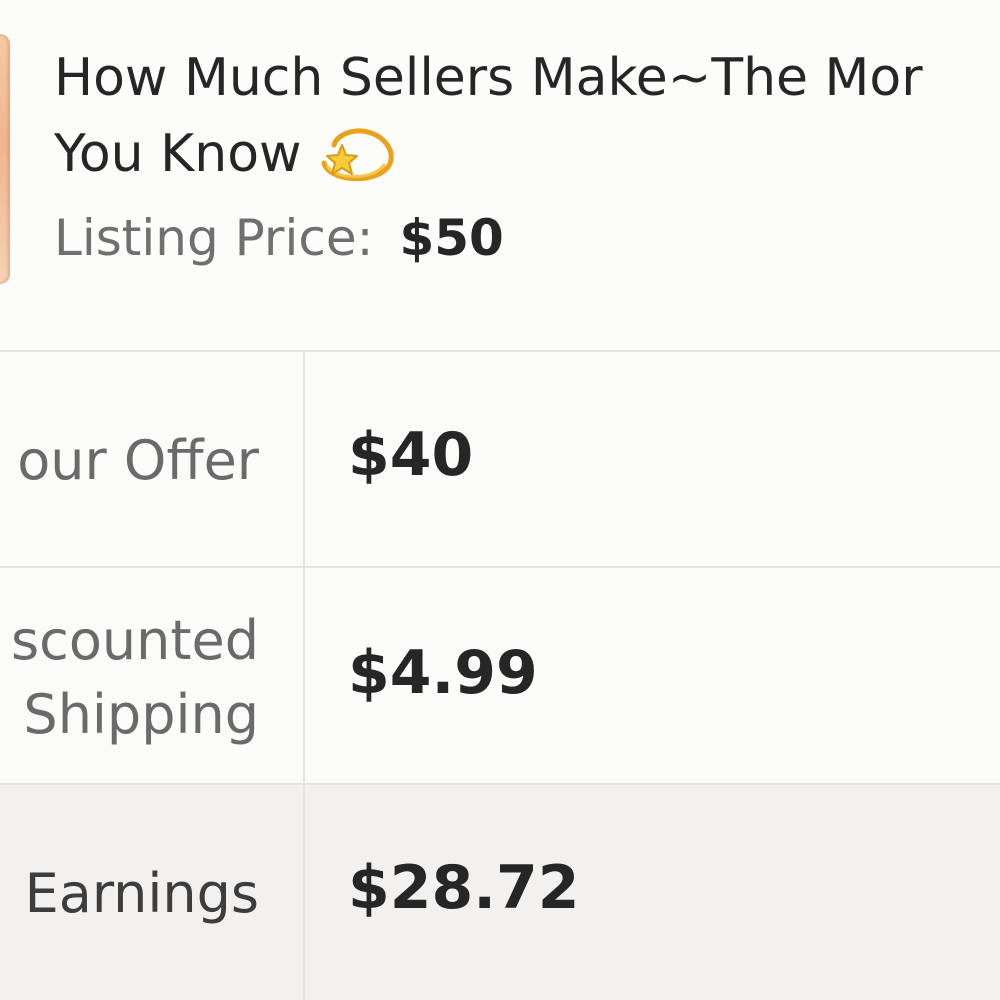  What do you see at coordinates (357, 153) in the screenshot?
I see `dizzy-icon` at bounding box center [357, 153].